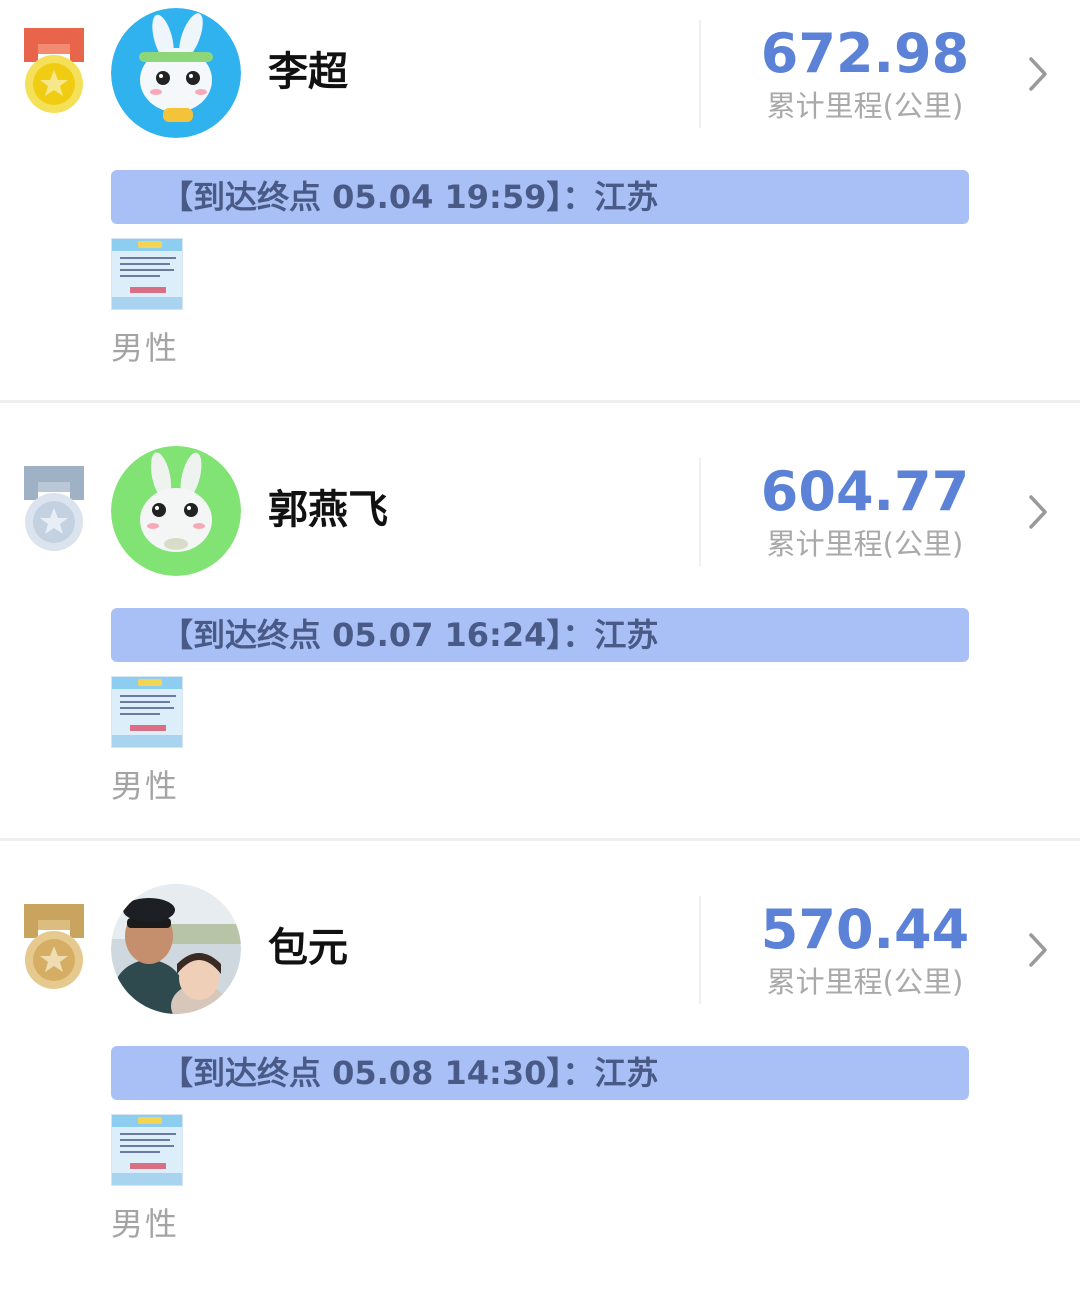 Image resolution: width=1080 pixels, height=1314 pixels. What do you see at coordinates (865, 929) in the screenshot?
I see `distance-value: 570.44` at bounding box center [865, 929].